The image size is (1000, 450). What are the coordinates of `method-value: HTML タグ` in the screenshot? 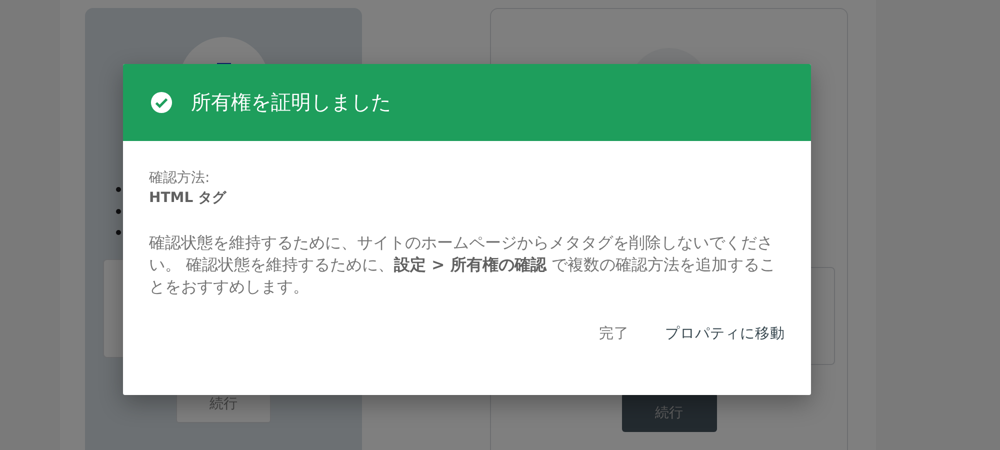 It's located at (188, 198).